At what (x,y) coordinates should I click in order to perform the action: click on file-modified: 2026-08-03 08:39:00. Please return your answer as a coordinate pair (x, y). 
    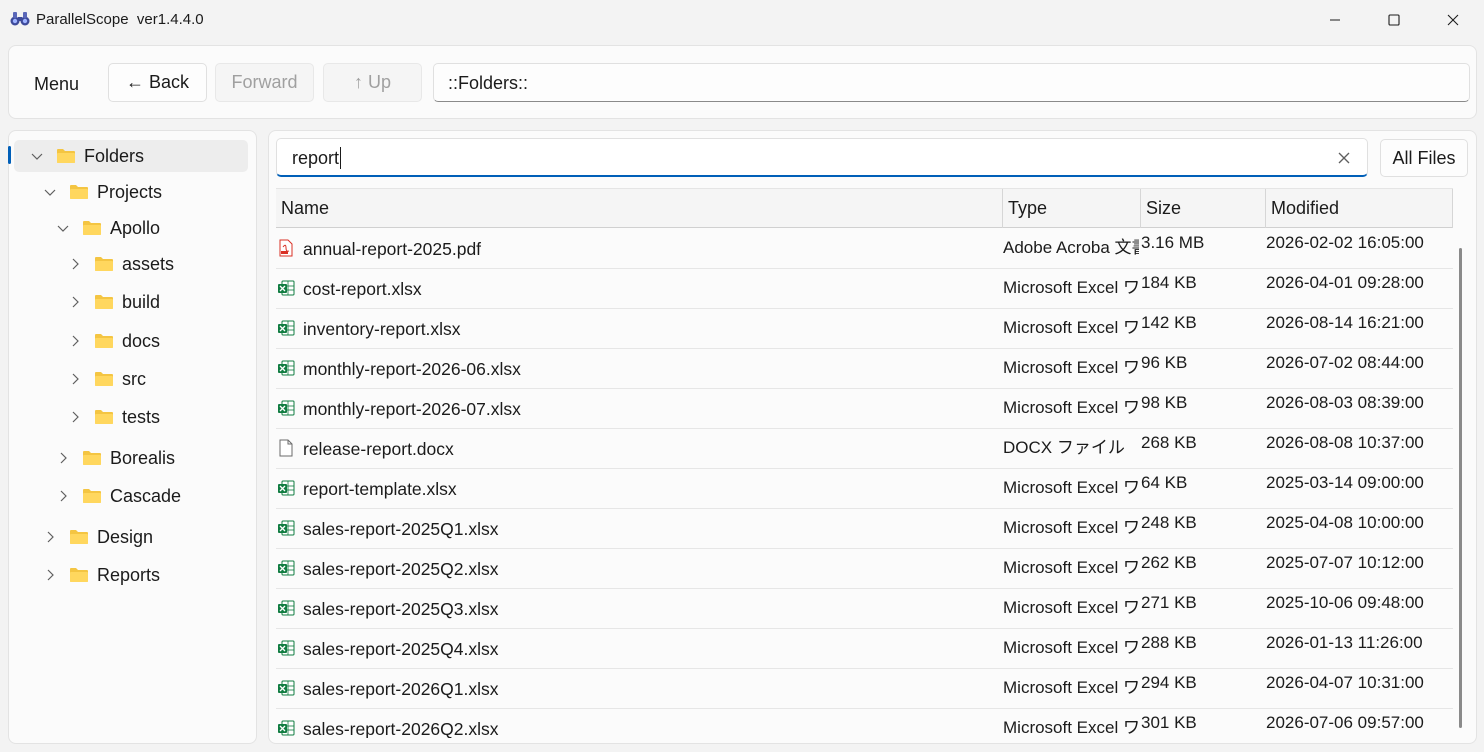
    Looking at the image, I should click on (1345, 402).